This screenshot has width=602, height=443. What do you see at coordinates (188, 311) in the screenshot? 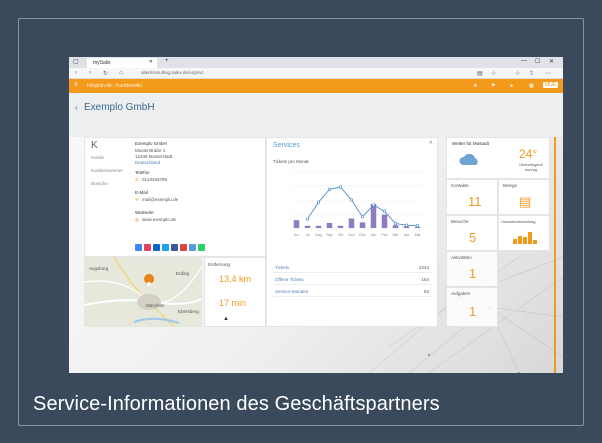
I see `map-label-ebersberg: Ebersberg` at bounding box center [188, 311].